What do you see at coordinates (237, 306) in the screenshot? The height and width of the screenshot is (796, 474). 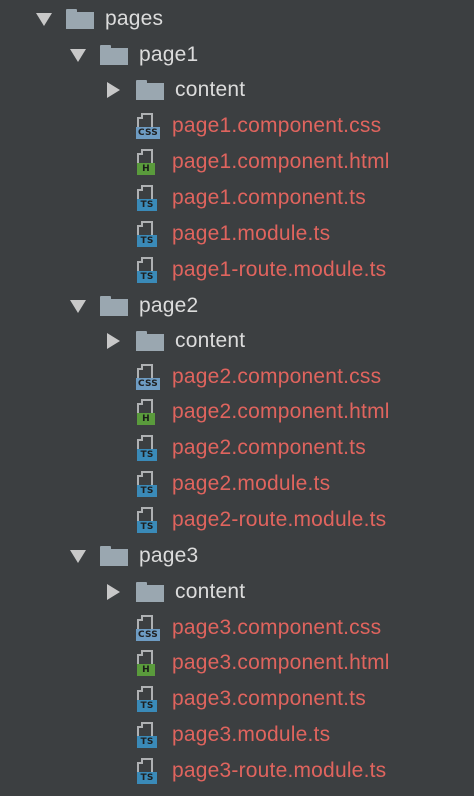 I see `tree-row-page2: page2` at bounding box center [237, 306].